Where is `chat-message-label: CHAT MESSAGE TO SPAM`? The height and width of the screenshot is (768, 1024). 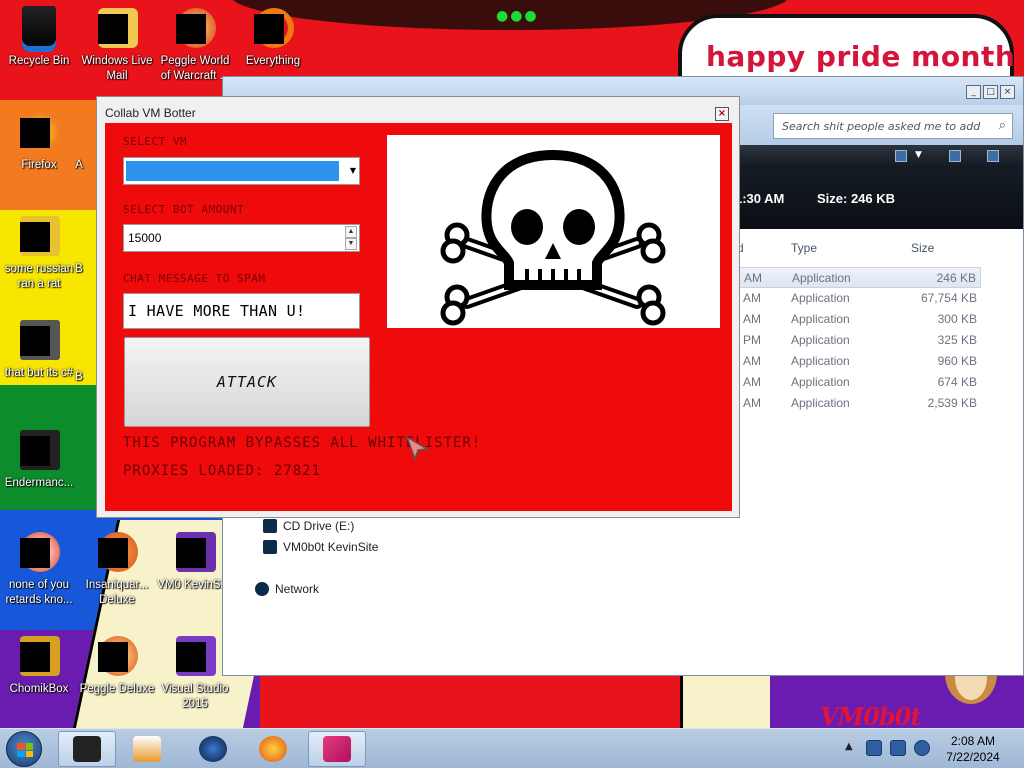
chat-message-label: CHAT MESSAGE TO SPAM is located at coordinates (194, 278).